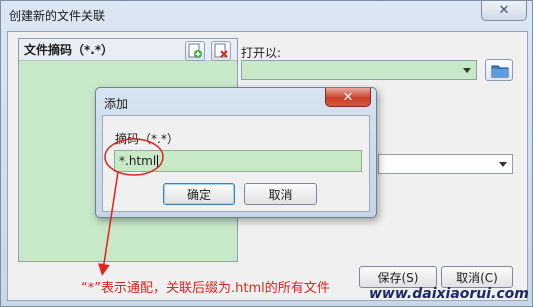 This screenshot has width=533, height=307. What do you see at coordinates (238, 161) in the screenshot?
I see `extension-input: *.html` at bounding box center [238, 161].